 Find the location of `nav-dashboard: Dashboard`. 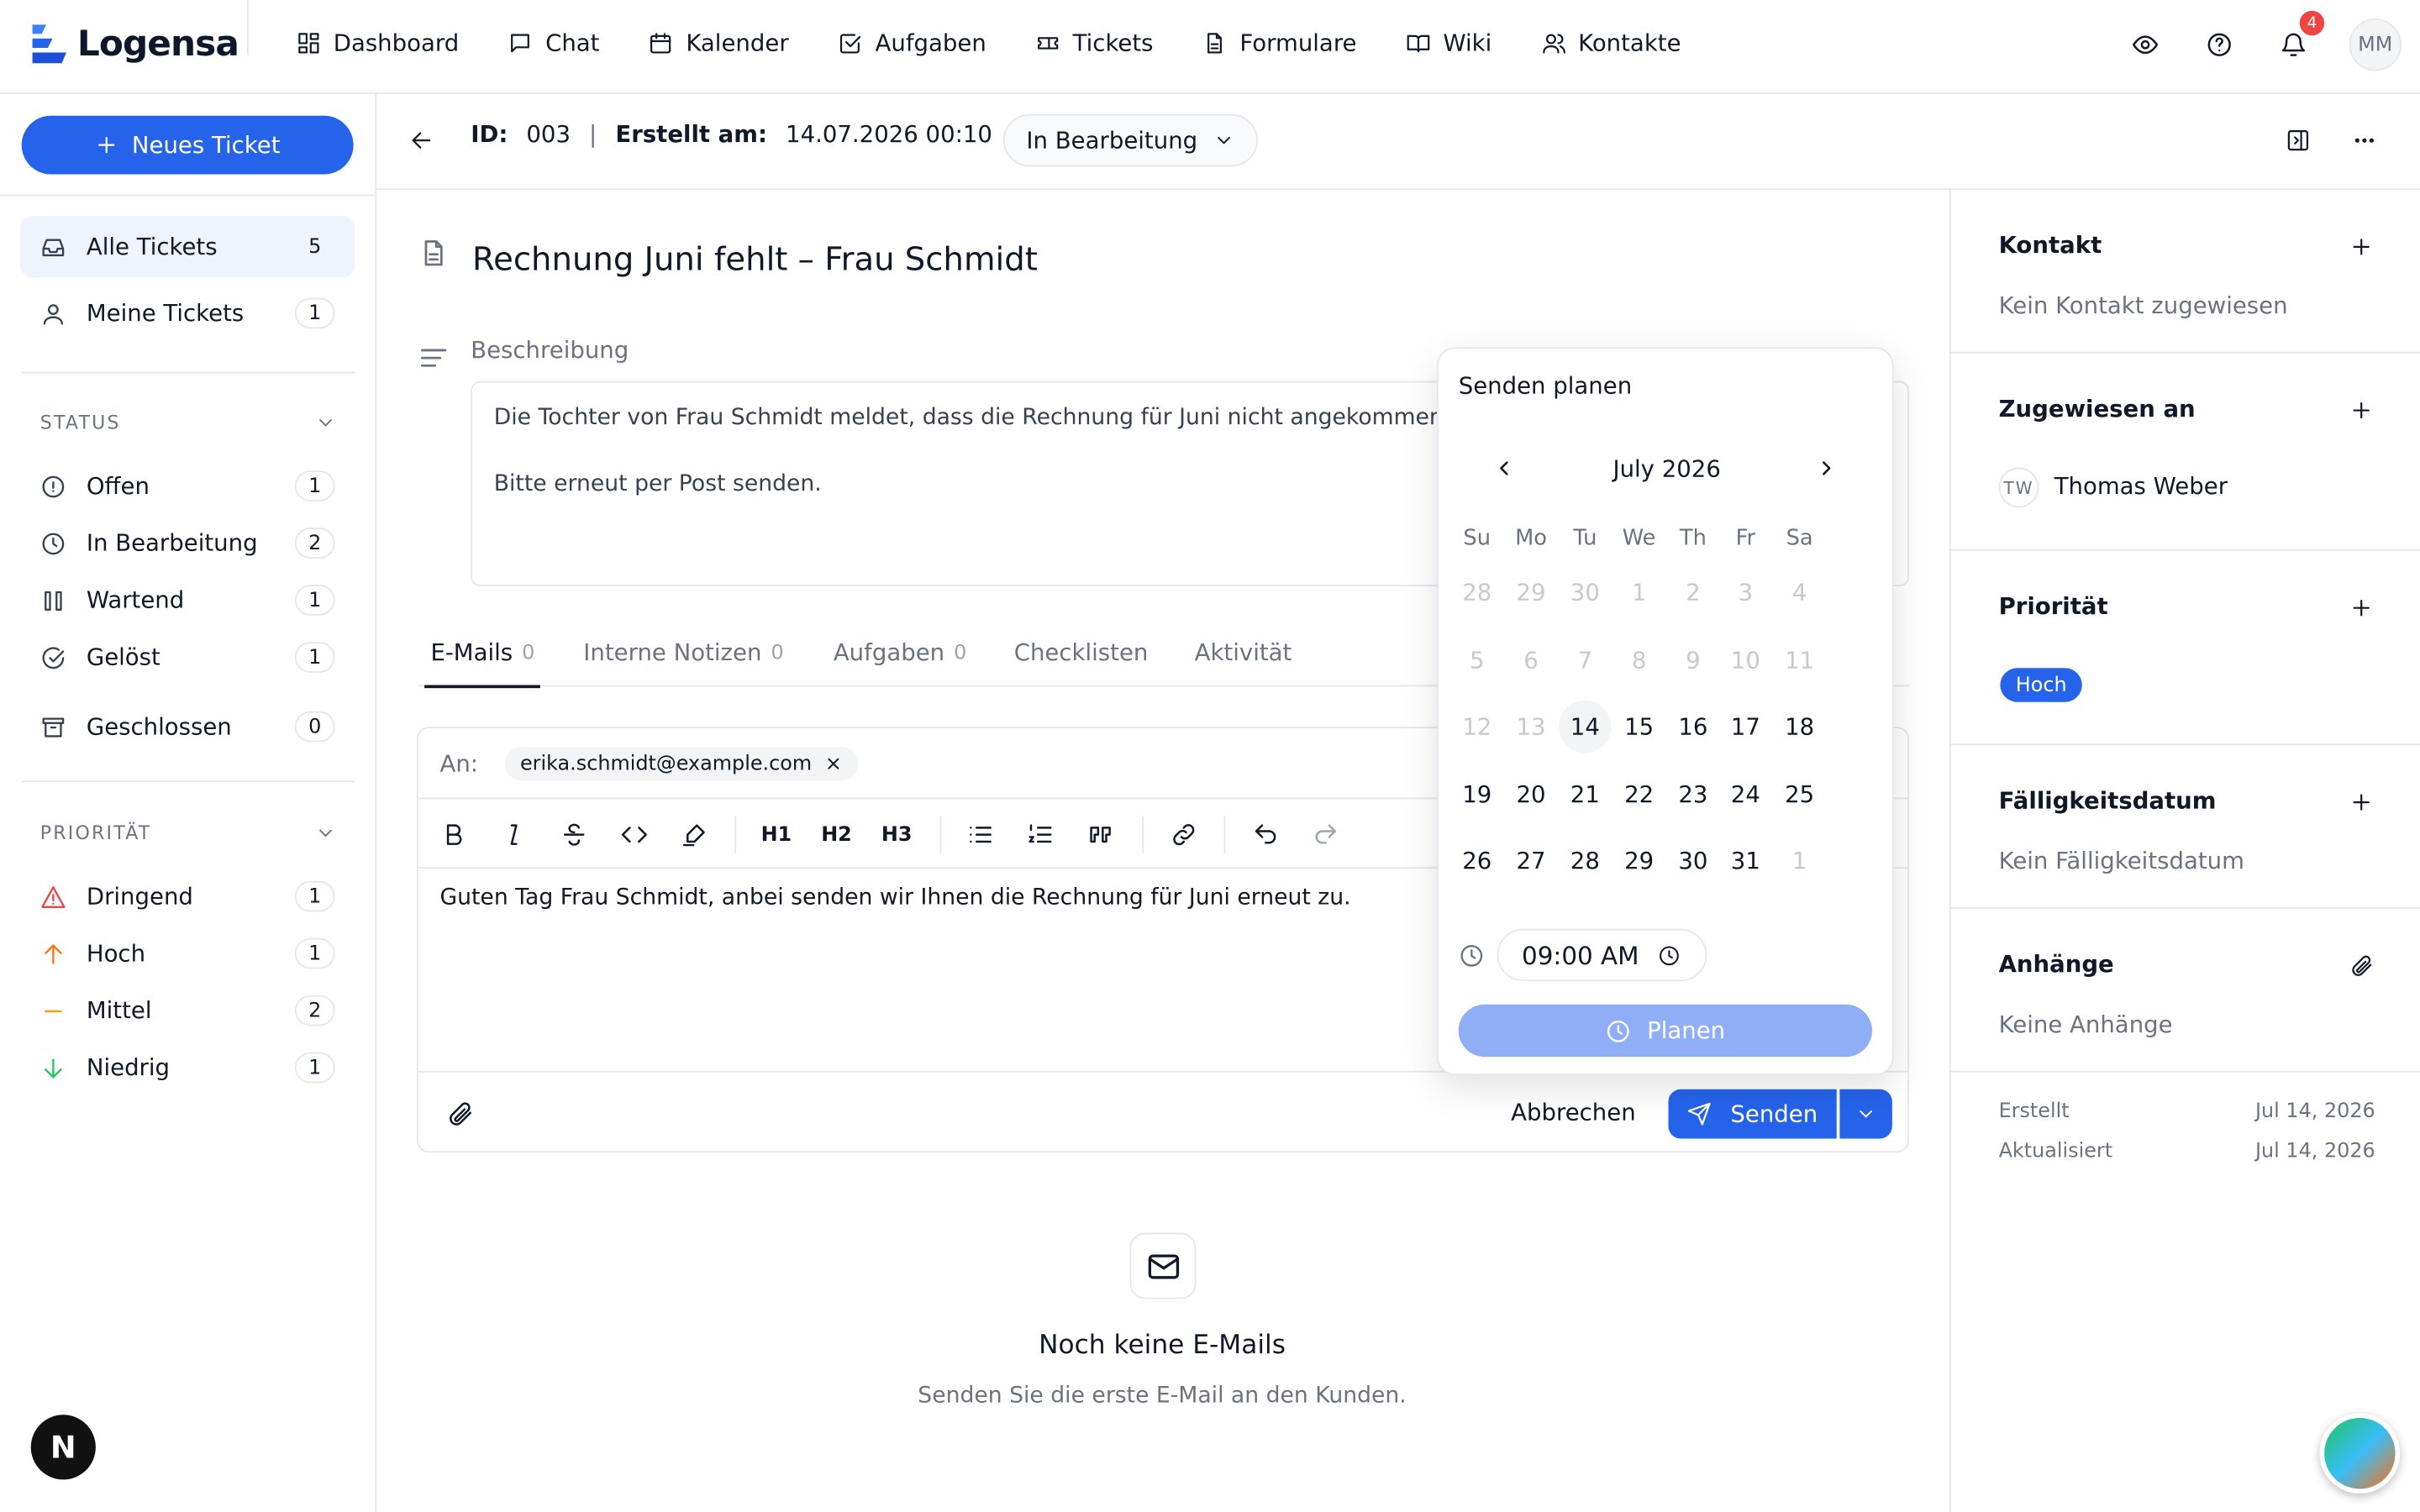

nav-dashboard: Dashboard is located at coordinates (378, 43).